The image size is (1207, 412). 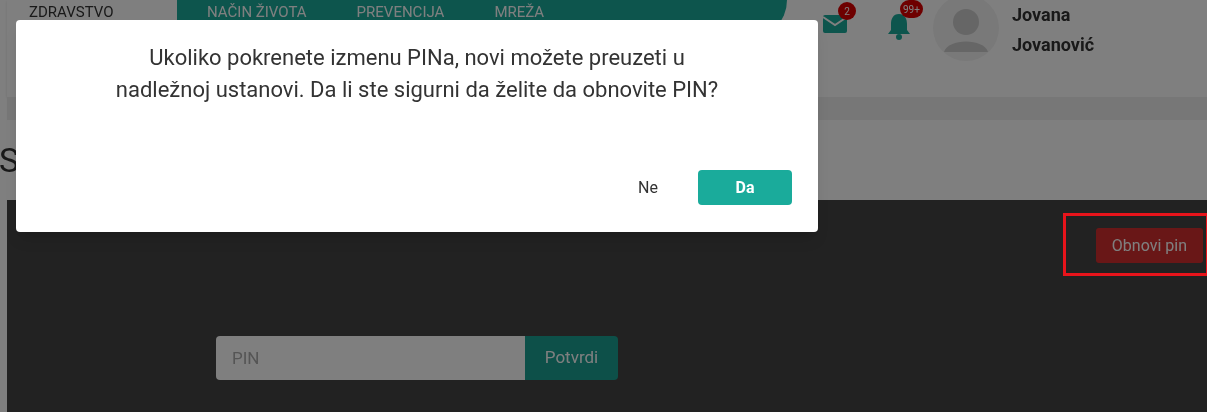 I want to click on message-count-badge: 2, so click(x=847, y=11).